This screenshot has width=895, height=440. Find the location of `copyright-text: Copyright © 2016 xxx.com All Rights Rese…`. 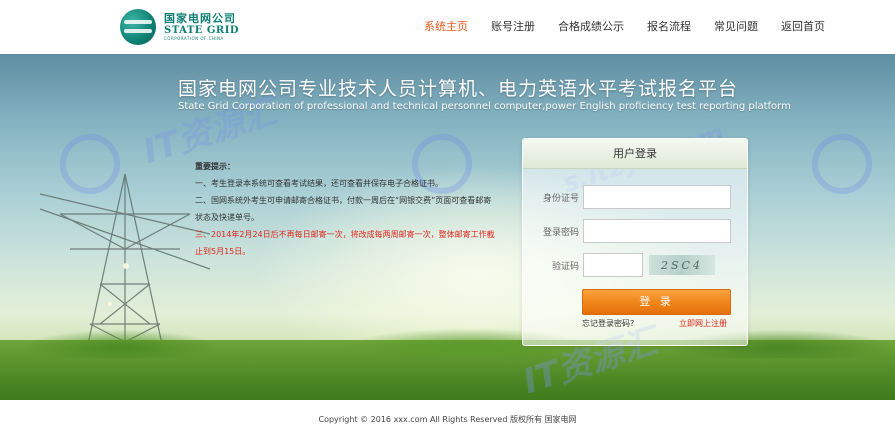

copyright-text: Copyright © 2016 xxx.com All Rights Rese… is located at coordinates (447, 419).